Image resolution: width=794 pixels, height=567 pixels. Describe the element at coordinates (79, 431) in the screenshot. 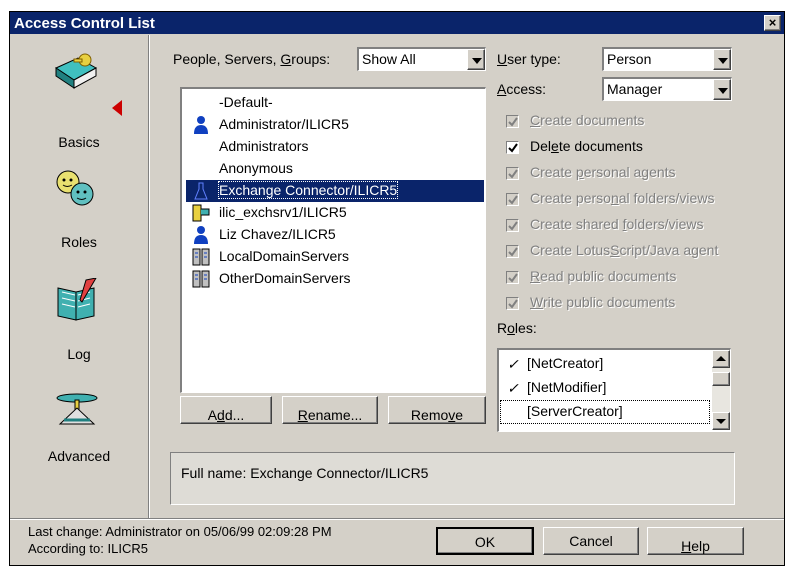

I see `sidebar-item-advanced: Advanced` at that location.